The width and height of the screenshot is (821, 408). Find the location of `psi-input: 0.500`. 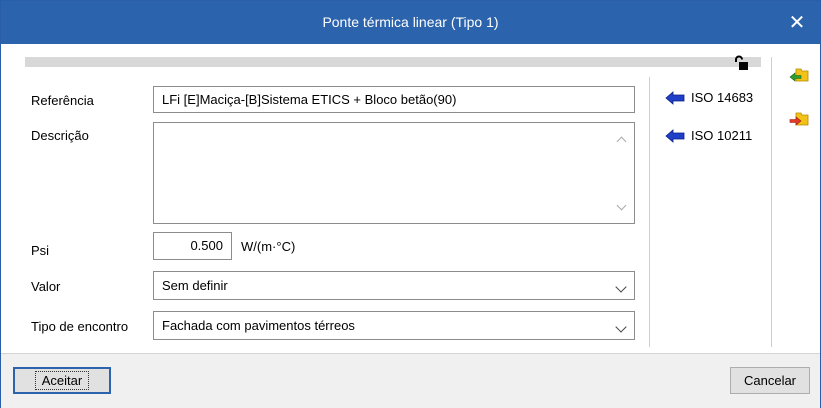

psi-input: 0.500 is located at coordinates (192, 246).